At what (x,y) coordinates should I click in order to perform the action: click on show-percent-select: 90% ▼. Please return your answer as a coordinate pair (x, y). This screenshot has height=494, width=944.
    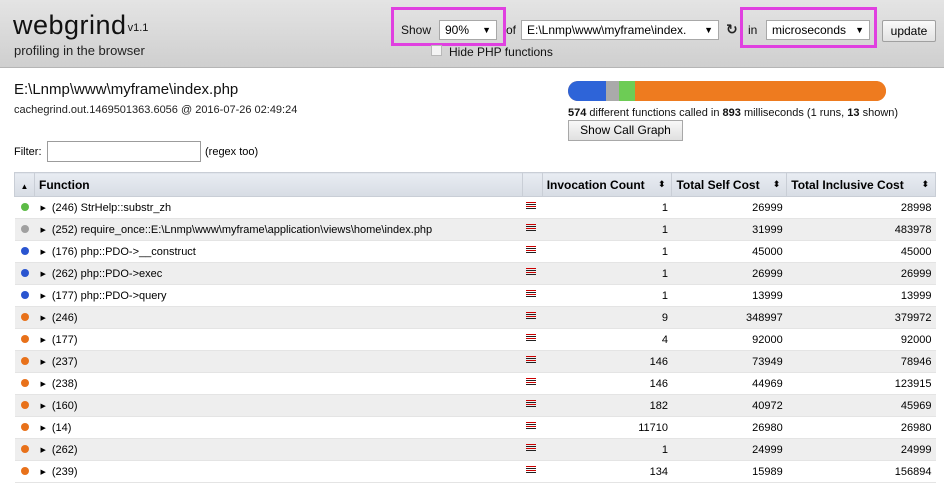
    Looking at the image, I should click on (468, 30).